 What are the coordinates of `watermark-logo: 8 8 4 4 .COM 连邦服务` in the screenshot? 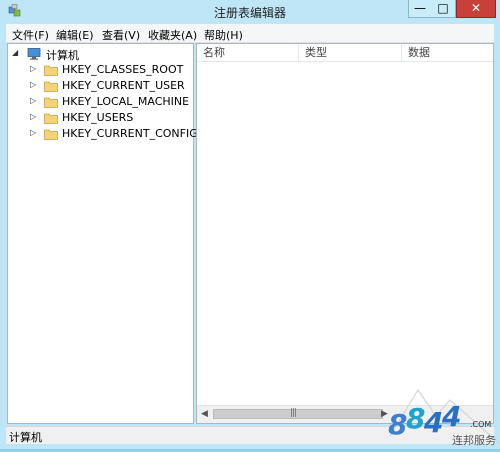 It's located at (440, 413).